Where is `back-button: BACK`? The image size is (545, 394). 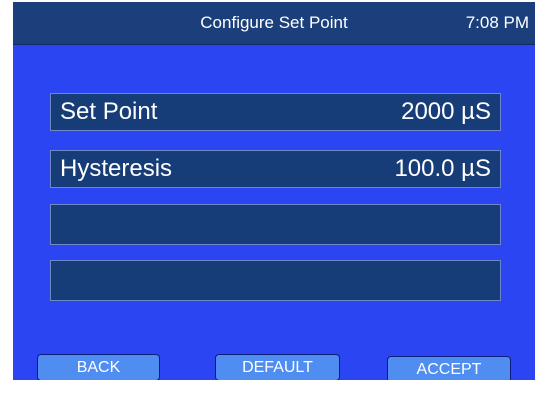 back-button: BACK is located at coordinates (98, 367).